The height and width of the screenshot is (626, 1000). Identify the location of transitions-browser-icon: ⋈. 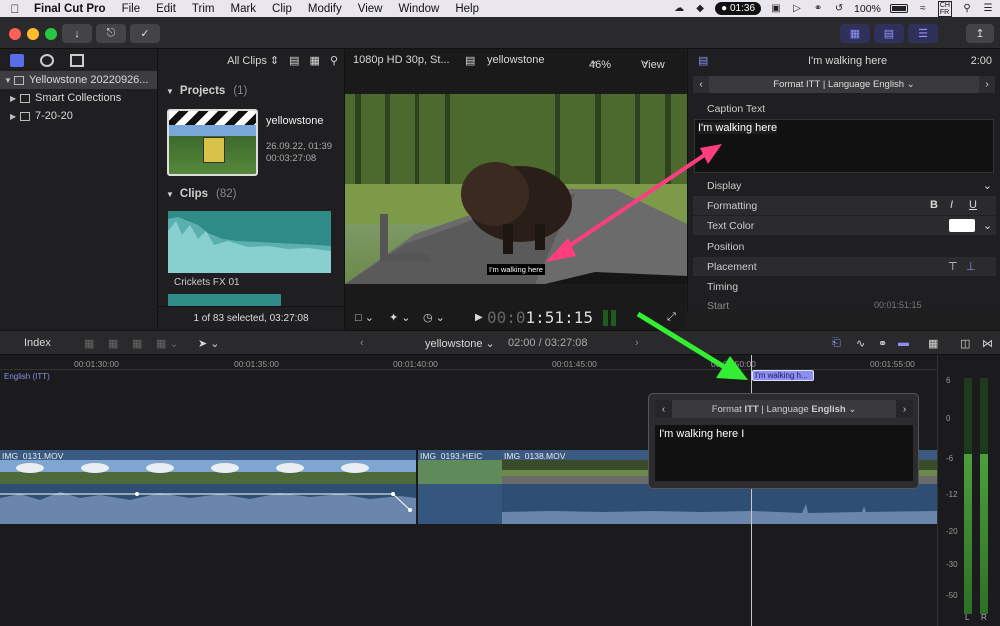
(987, 343).